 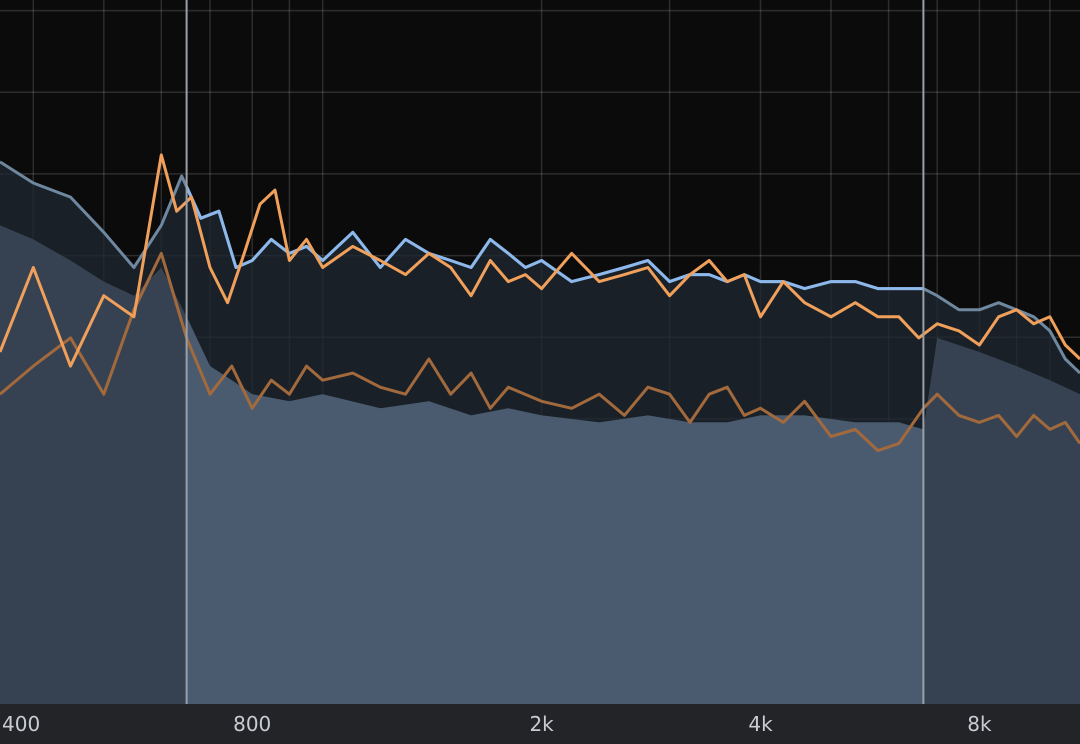 I want to click on x-tick-label: 800, so click(x=252, y=724).